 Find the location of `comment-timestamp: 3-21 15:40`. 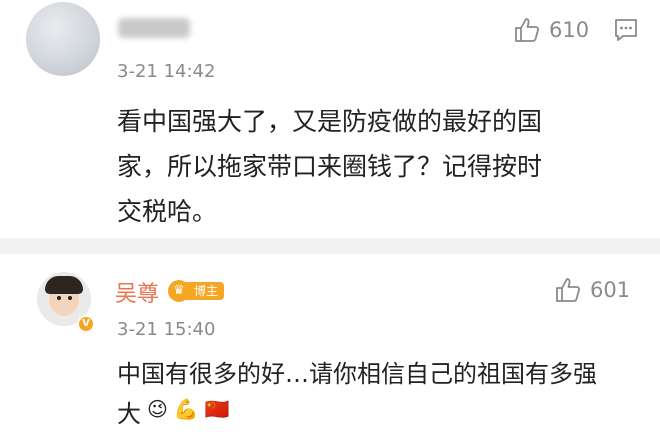

comment-timestamp: 3-21 15:40 is located at coordinates (166, 329).